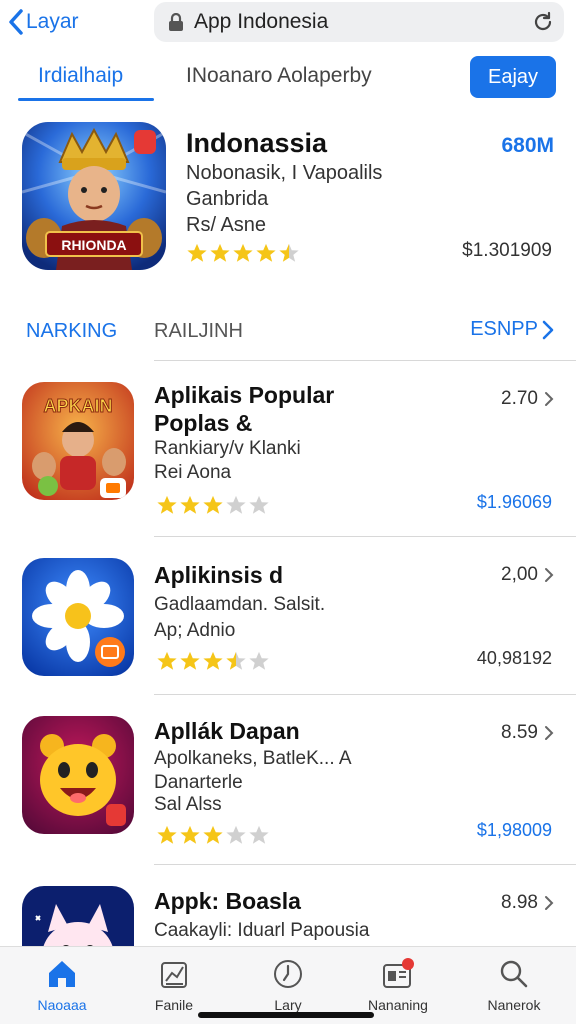 The height and width of the screenshot is (1024, 576). I want to click on featured-app-price: $1.301909, so click(507, 250).